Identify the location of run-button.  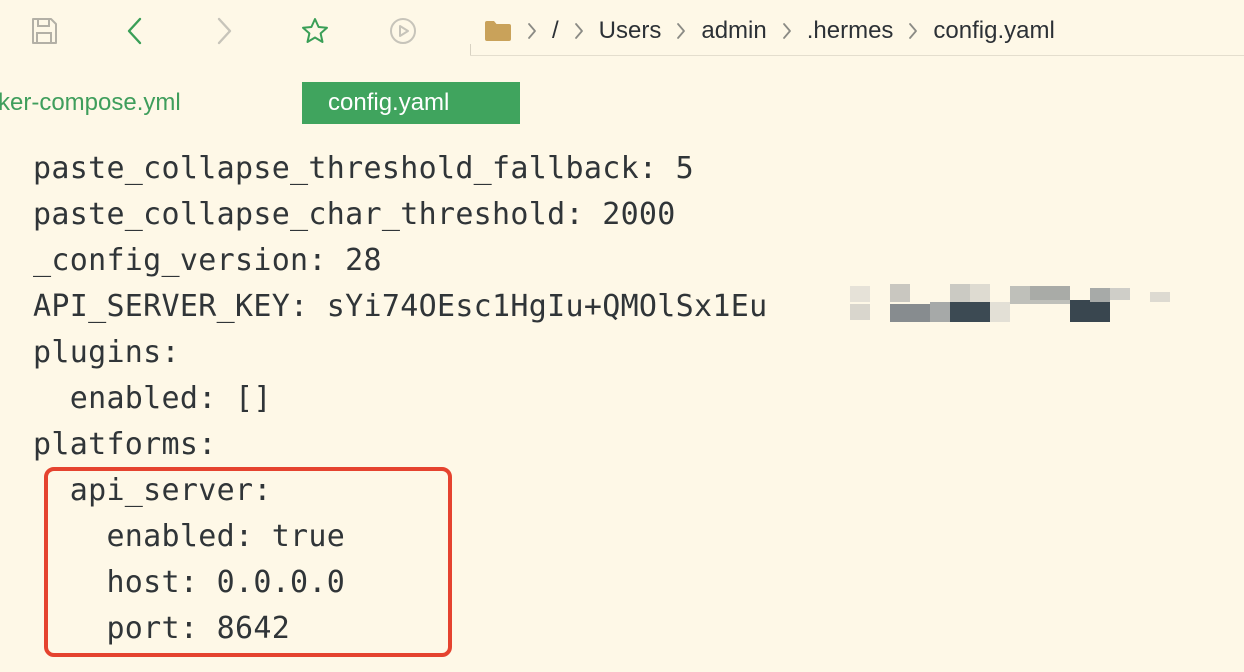
(403, 31).